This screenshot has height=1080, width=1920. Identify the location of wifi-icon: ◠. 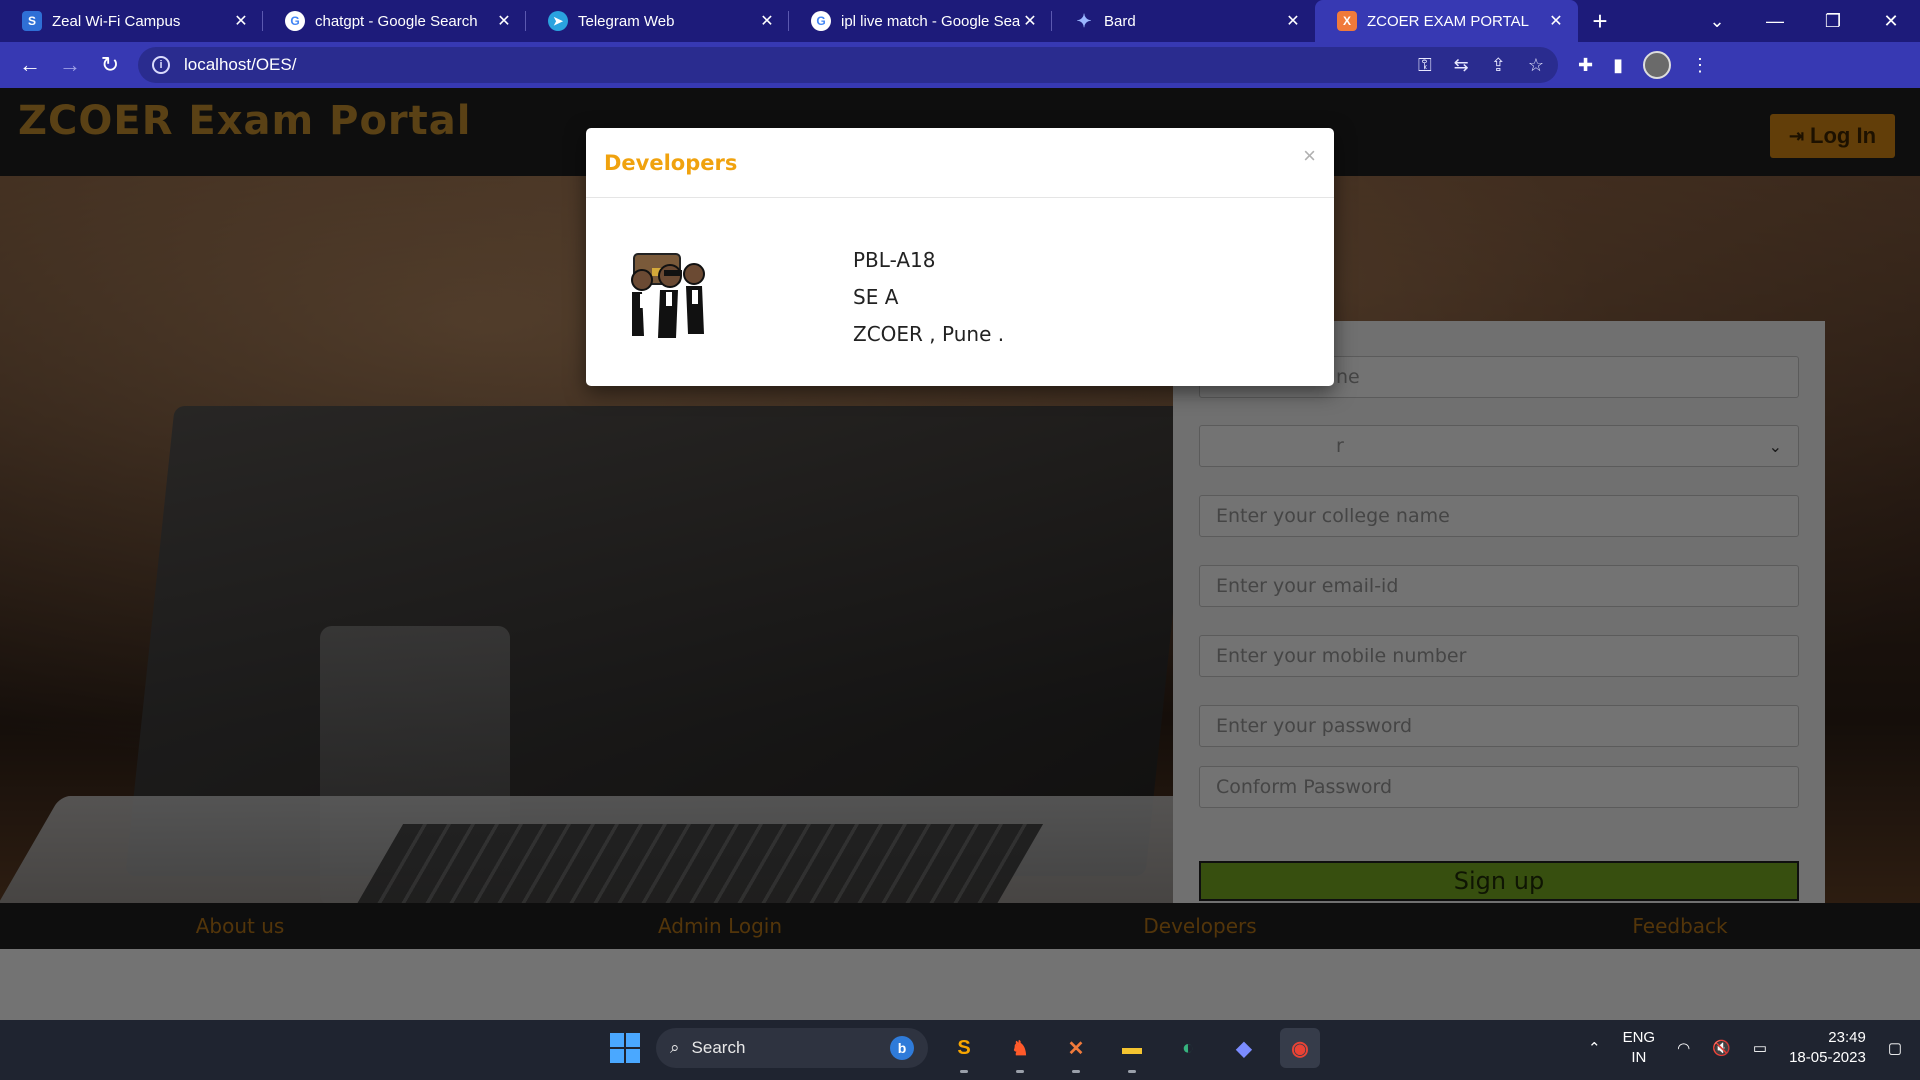
(1683, 1048).